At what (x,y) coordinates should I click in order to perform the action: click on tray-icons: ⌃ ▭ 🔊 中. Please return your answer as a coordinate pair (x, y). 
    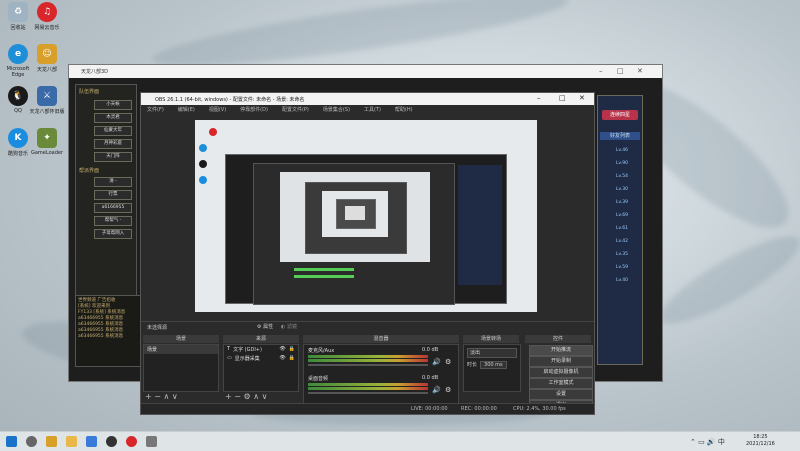
    Looking at the image, I should click on (707, 442).